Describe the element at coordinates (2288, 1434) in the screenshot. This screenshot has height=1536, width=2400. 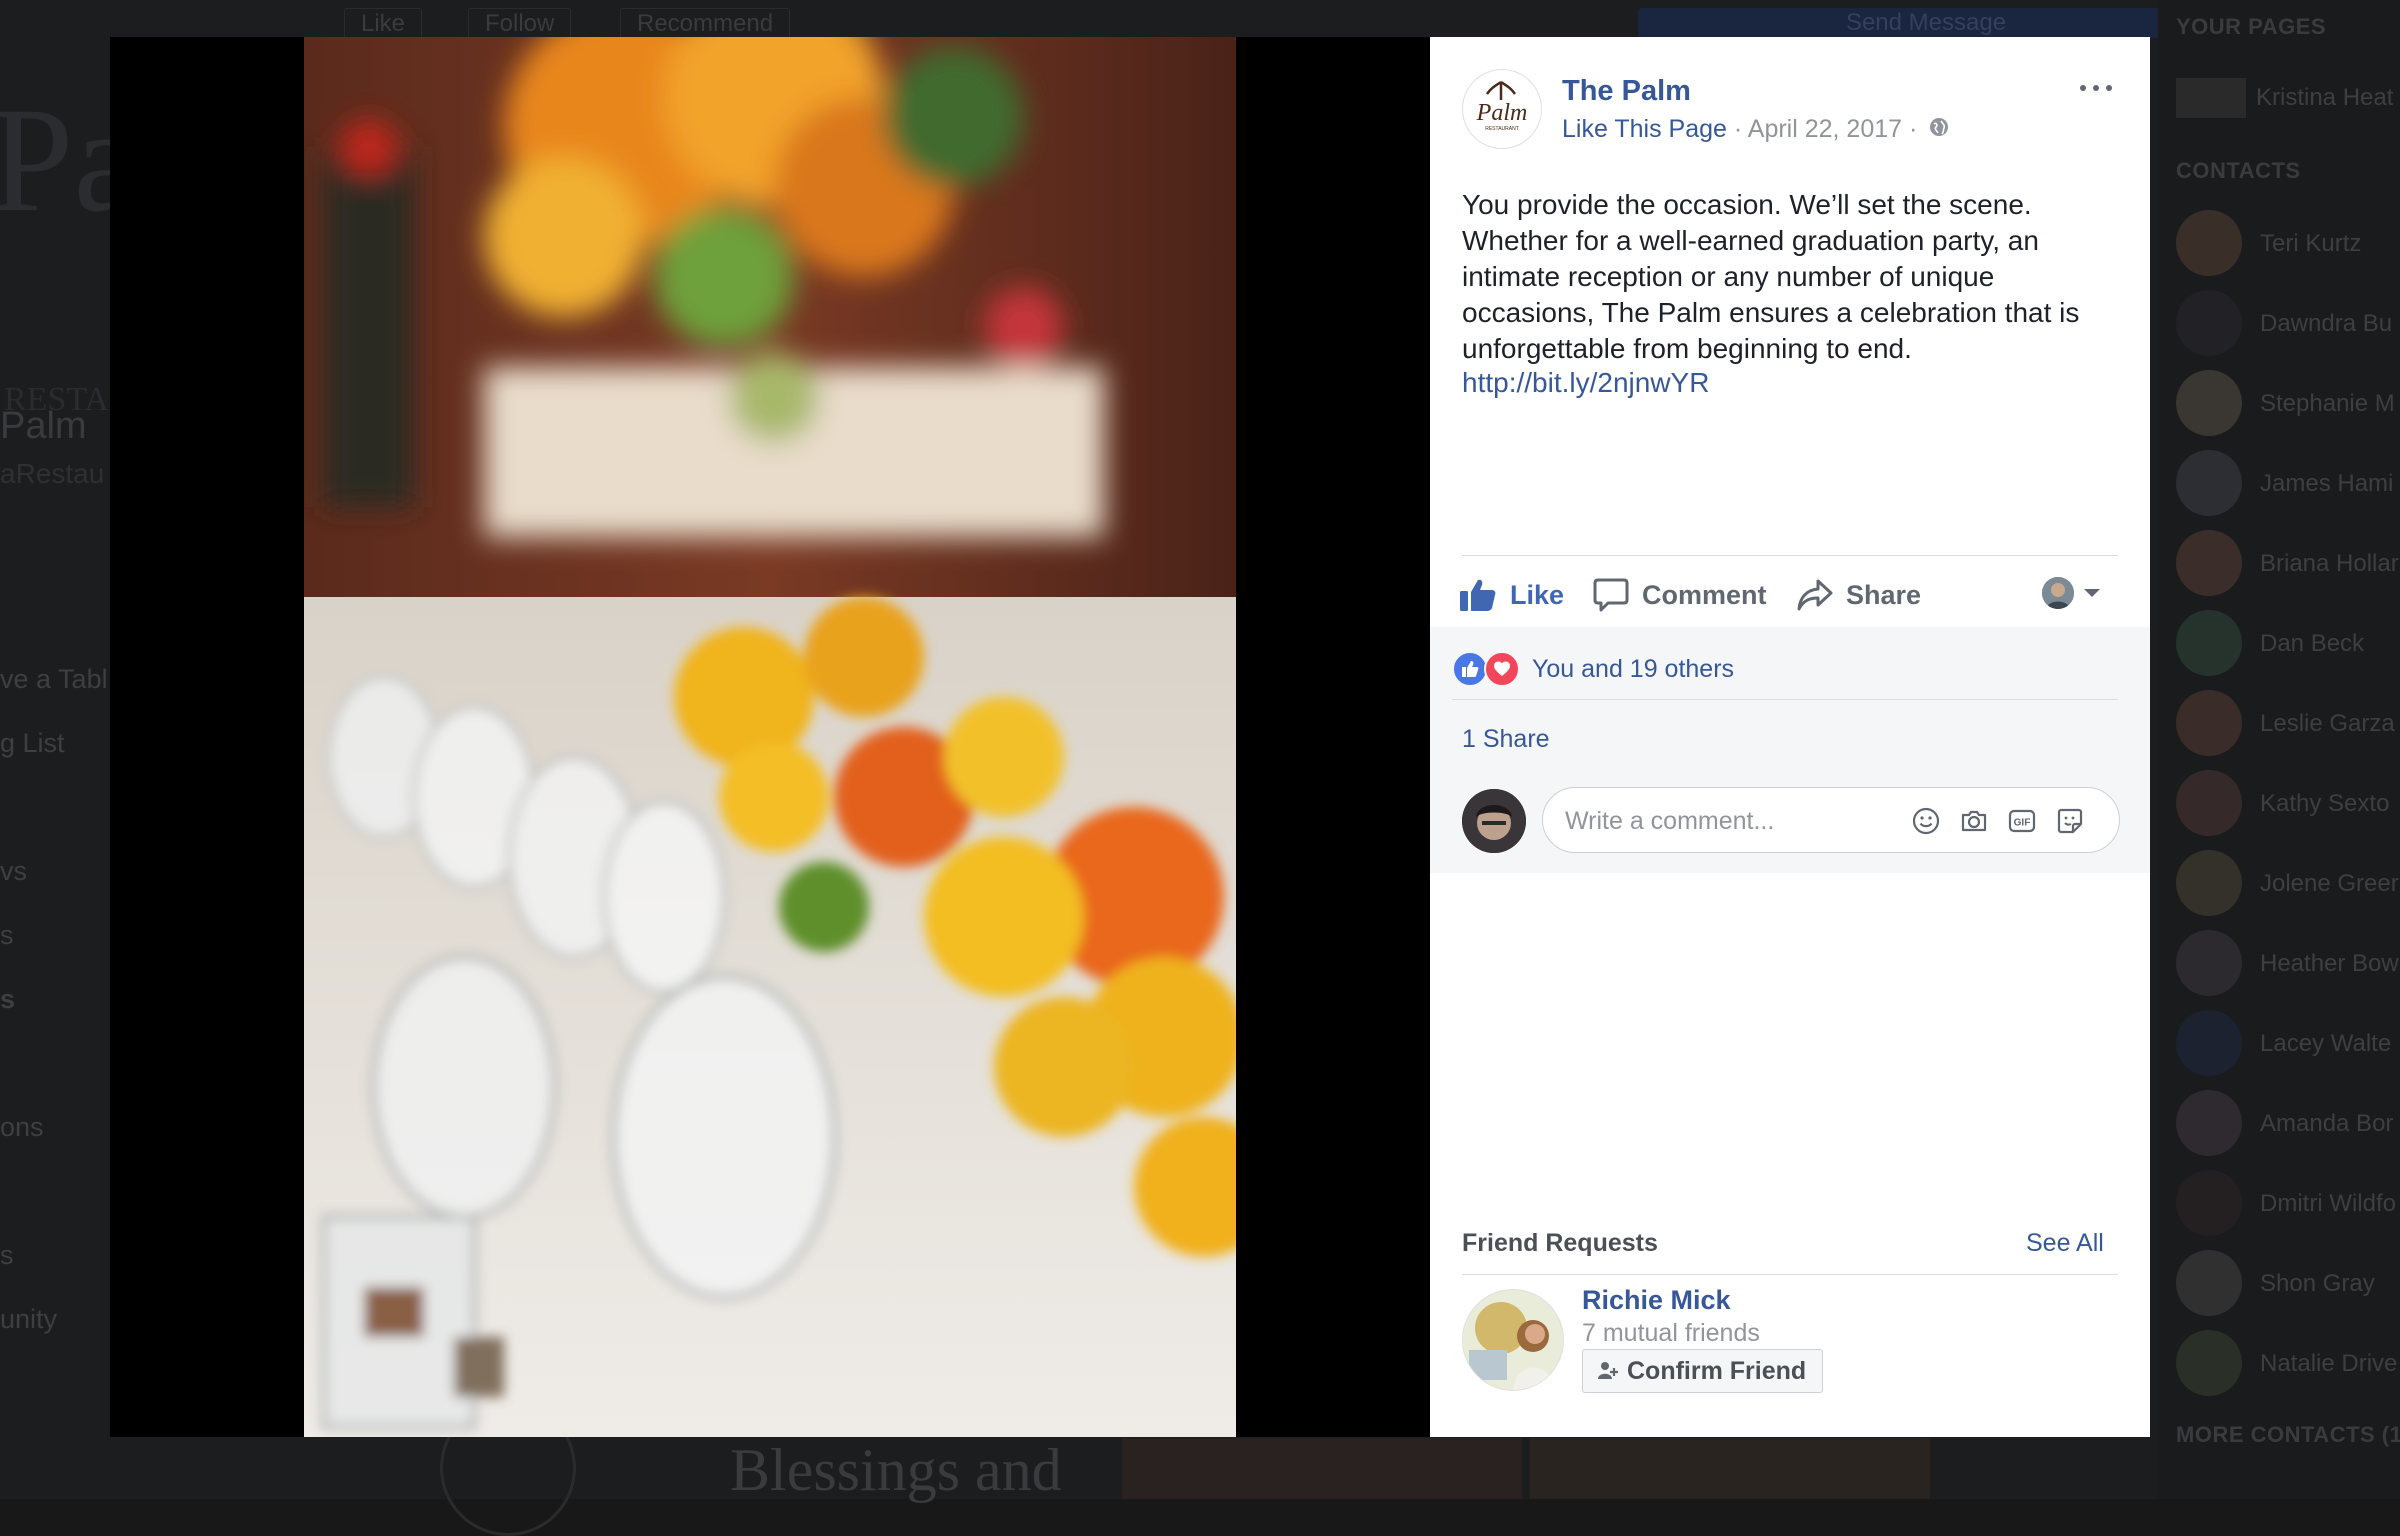
I see `more-contacts-heading: MORE CONTACTS (1` at that location.